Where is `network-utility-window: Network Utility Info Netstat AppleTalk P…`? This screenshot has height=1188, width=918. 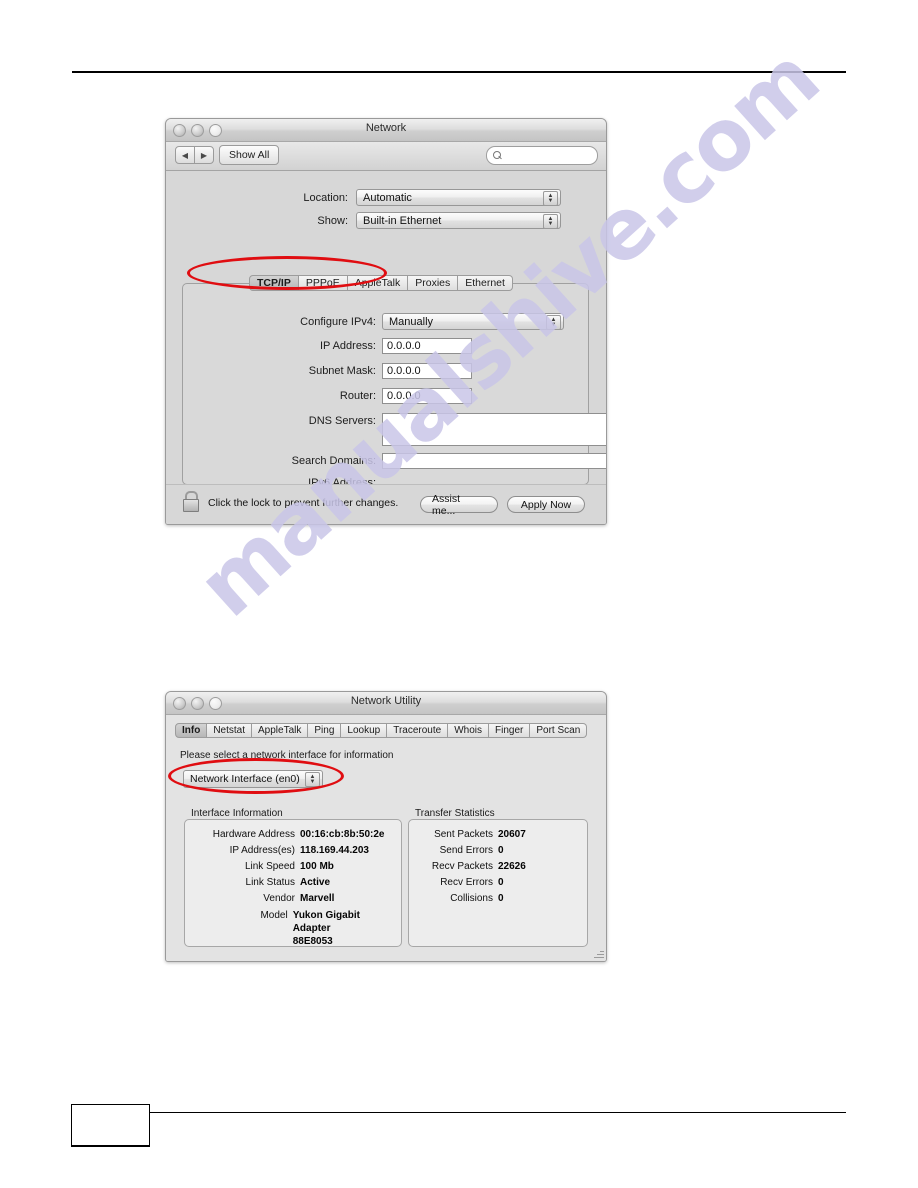
network-utility-window: Network Utility Info Netstat AppleTalk P… is located at coordinates (386, 826).